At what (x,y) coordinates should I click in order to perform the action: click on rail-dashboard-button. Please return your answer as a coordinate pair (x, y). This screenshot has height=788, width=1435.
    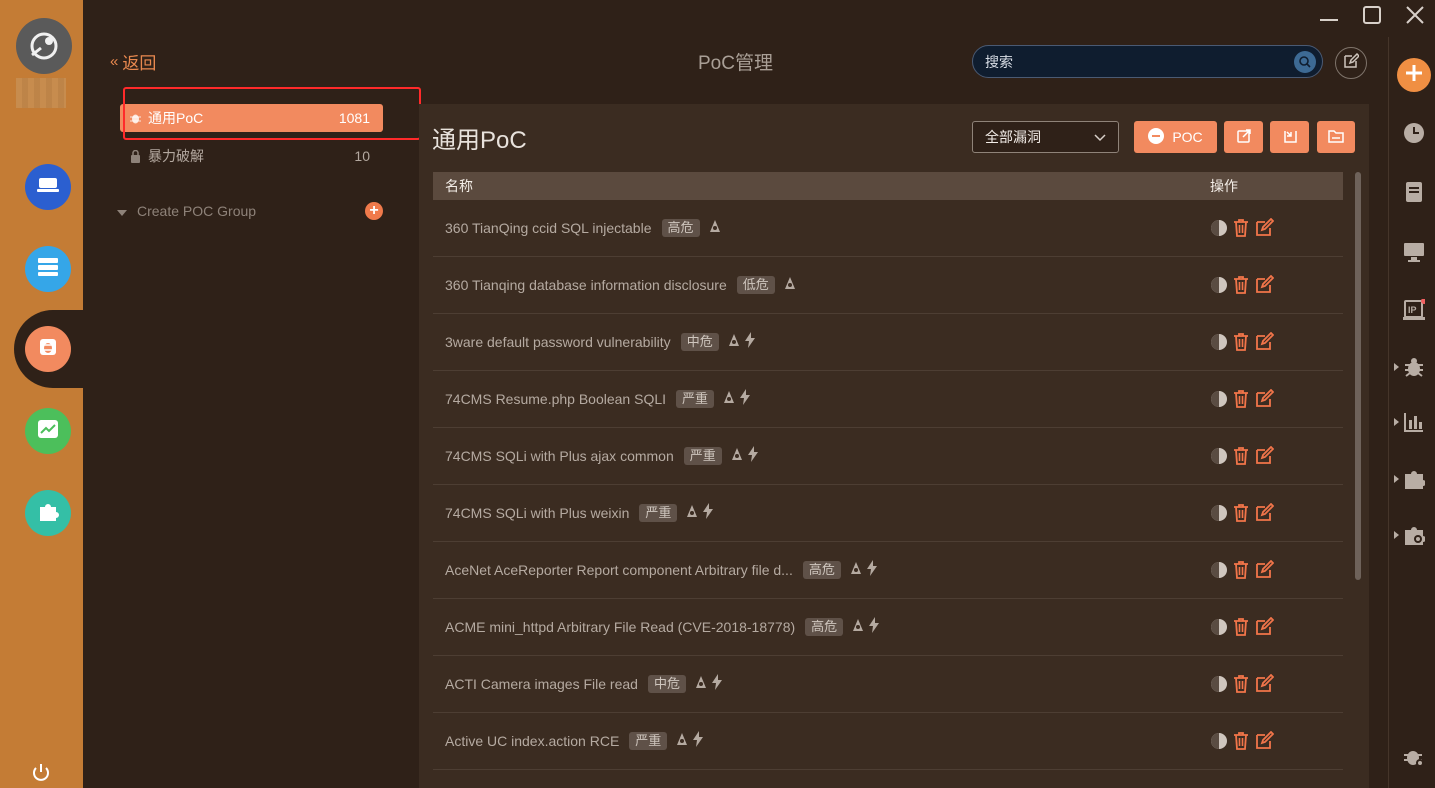
    Looking at the image, I should click on (48, 187).